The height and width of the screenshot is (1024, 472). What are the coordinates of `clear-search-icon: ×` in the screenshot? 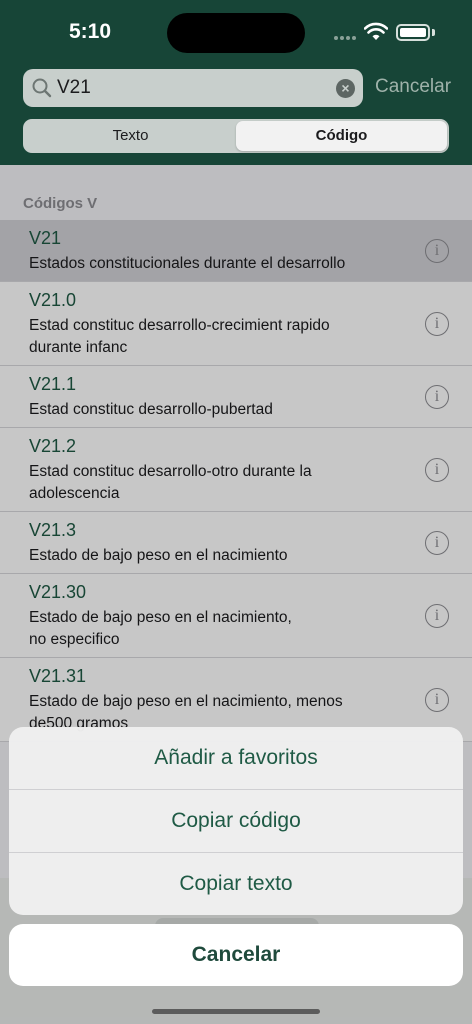 It's located at (345, 88).